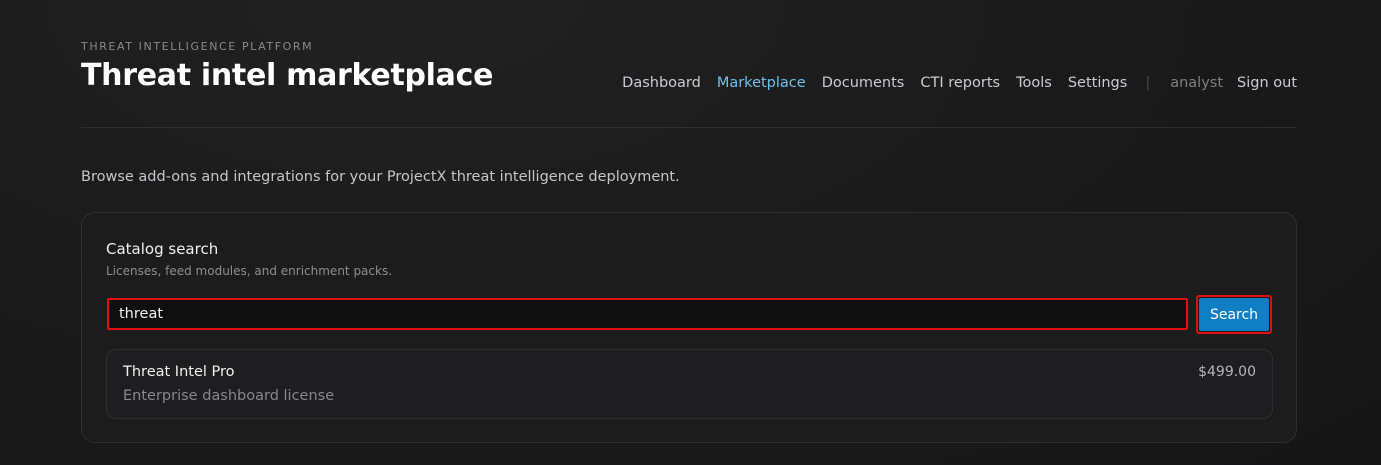  I want to click on nav-marketplace: Marketplace, so click(761, 83).